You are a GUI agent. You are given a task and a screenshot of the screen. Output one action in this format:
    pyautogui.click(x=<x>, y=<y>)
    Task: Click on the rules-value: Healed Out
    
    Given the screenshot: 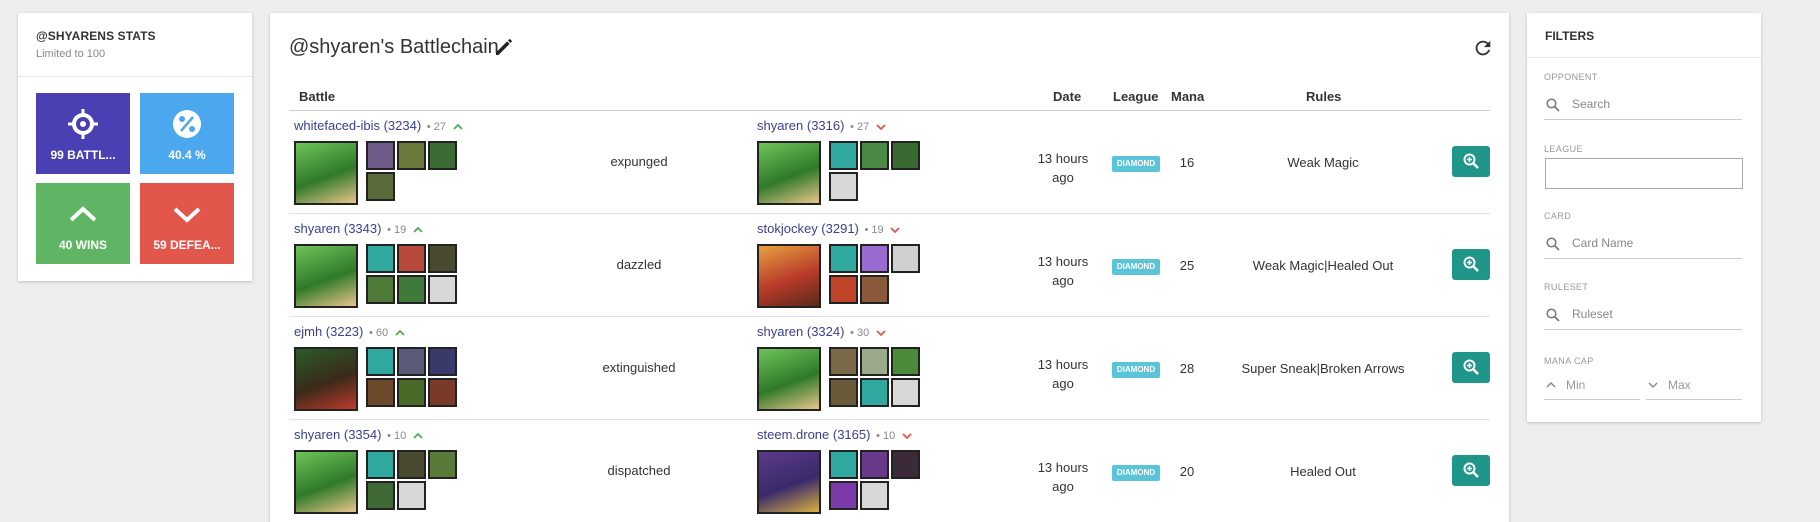 What is the action you would take?
    pyautogui.click(x=1323, y=471)
    